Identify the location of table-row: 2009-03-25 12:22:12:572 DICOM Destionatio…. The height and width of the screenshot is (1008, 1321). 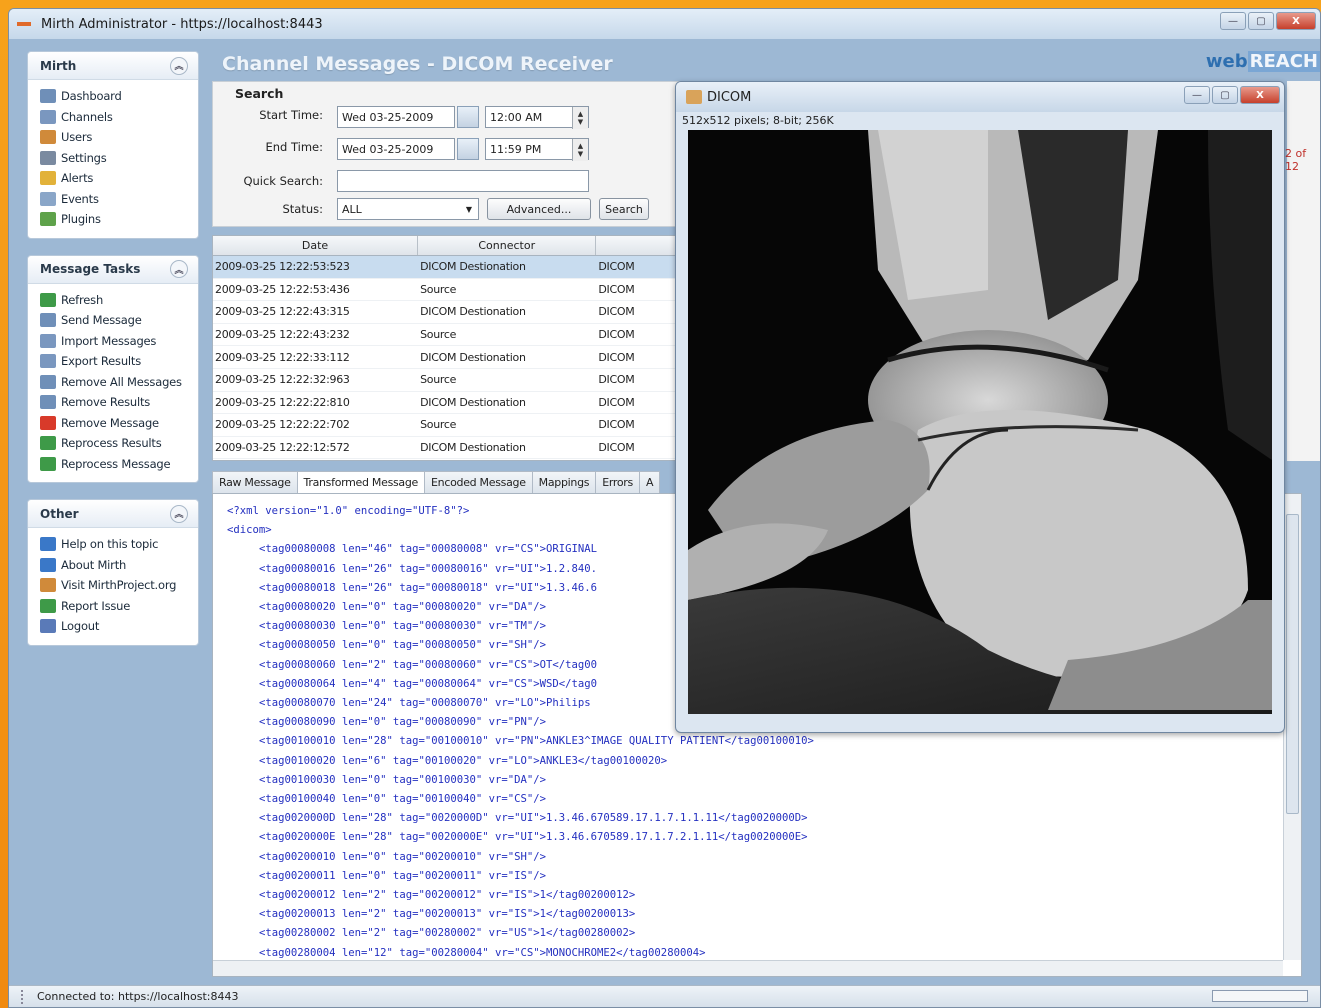
(447, 448).